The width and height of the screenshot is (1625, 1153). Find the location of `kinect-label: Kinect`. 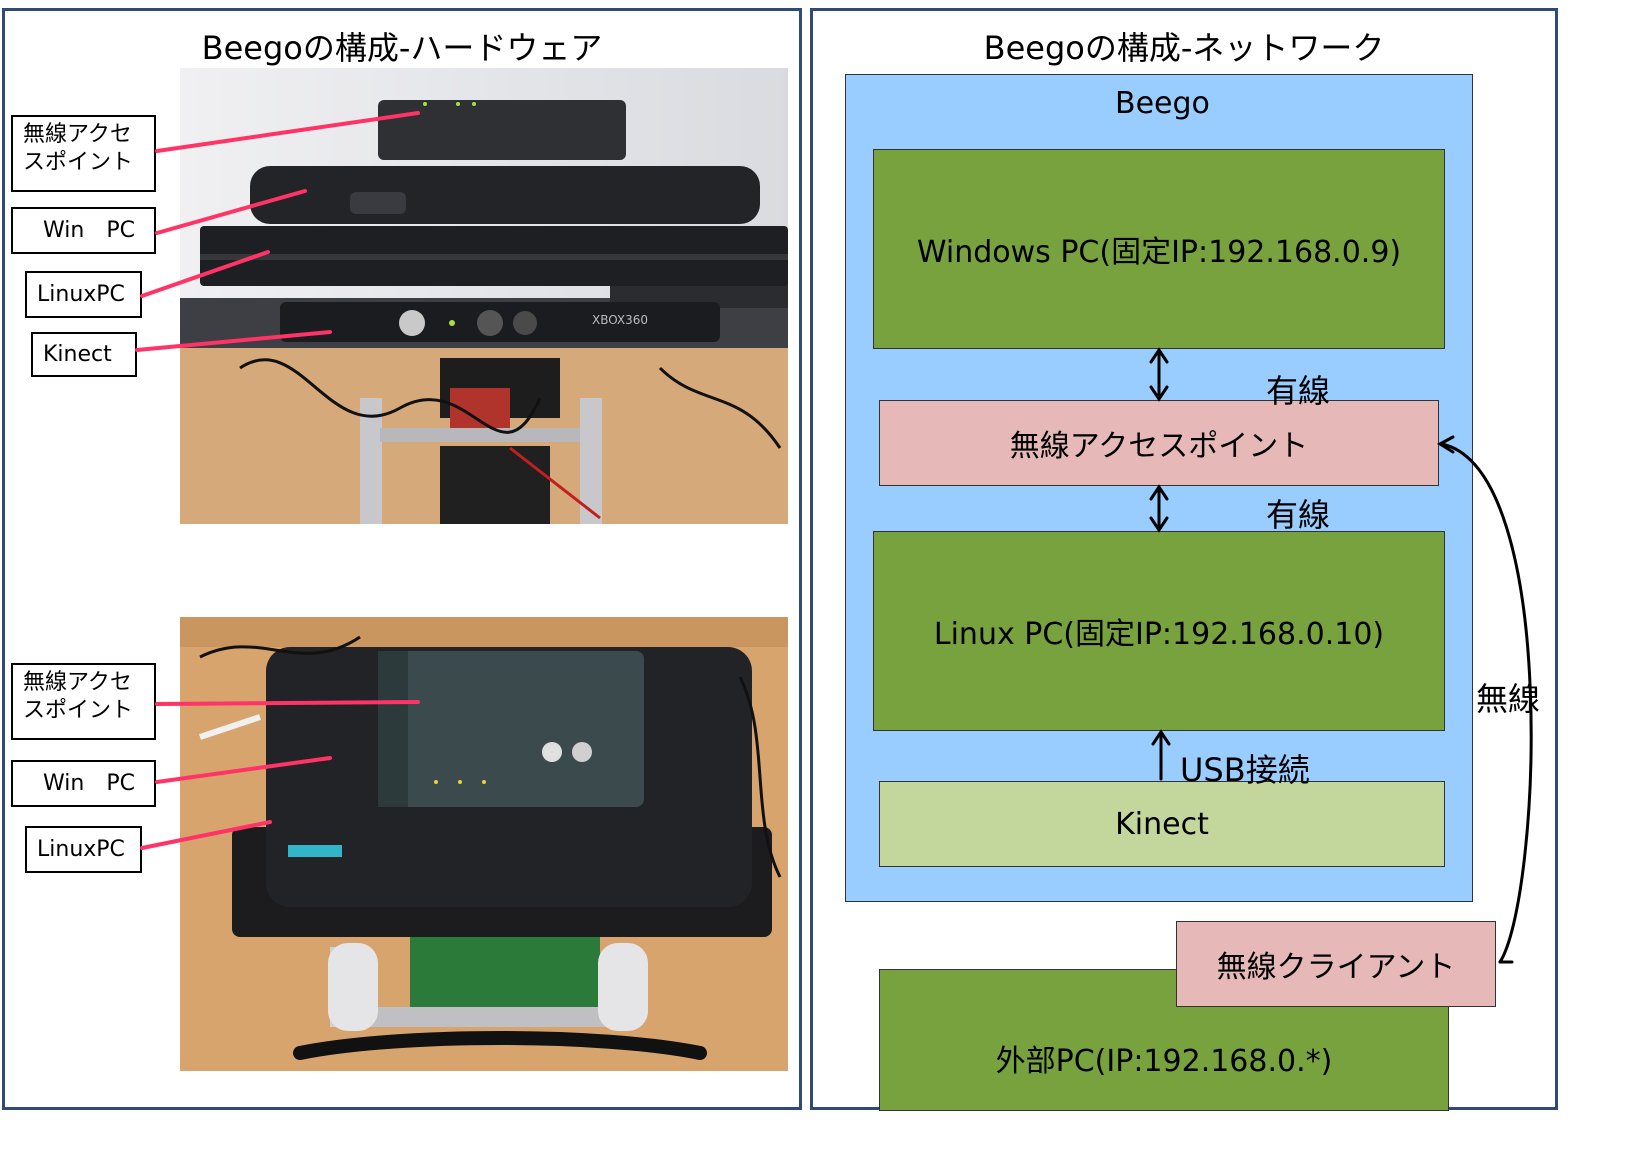

kinect-label: Kinect is located at coordinates (1162, 824).